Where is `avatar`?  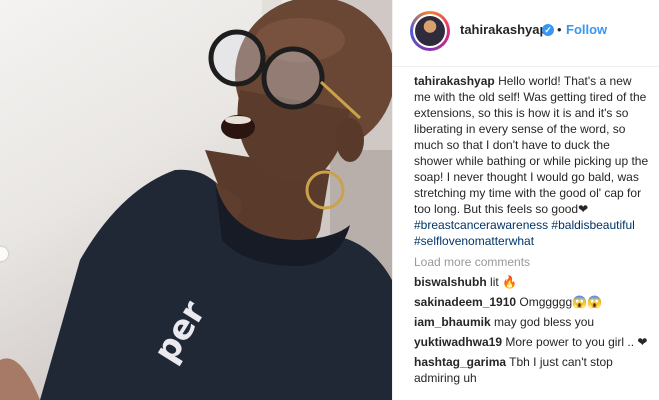
avatar is located at coordinates (430, 31).